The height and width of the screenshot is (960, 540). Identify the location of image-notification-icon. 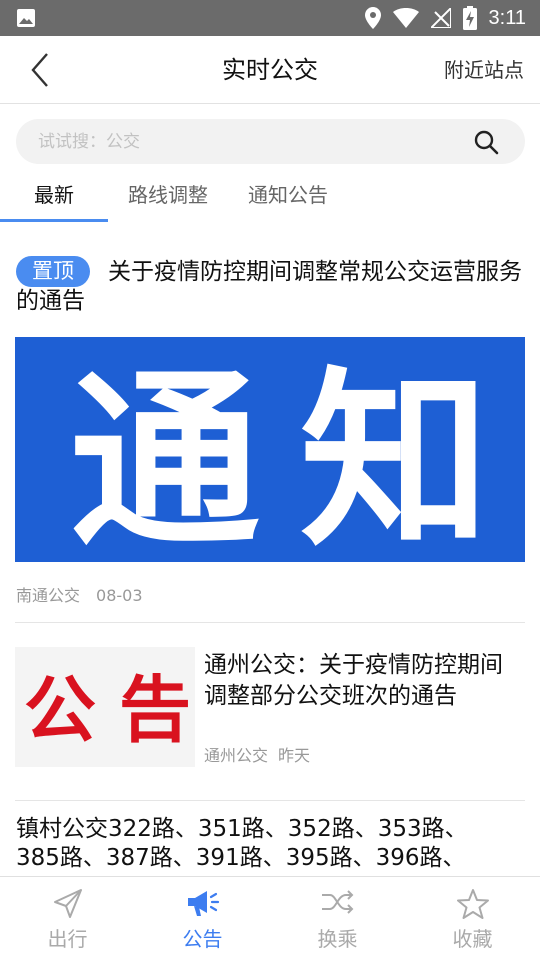
(26, 18).